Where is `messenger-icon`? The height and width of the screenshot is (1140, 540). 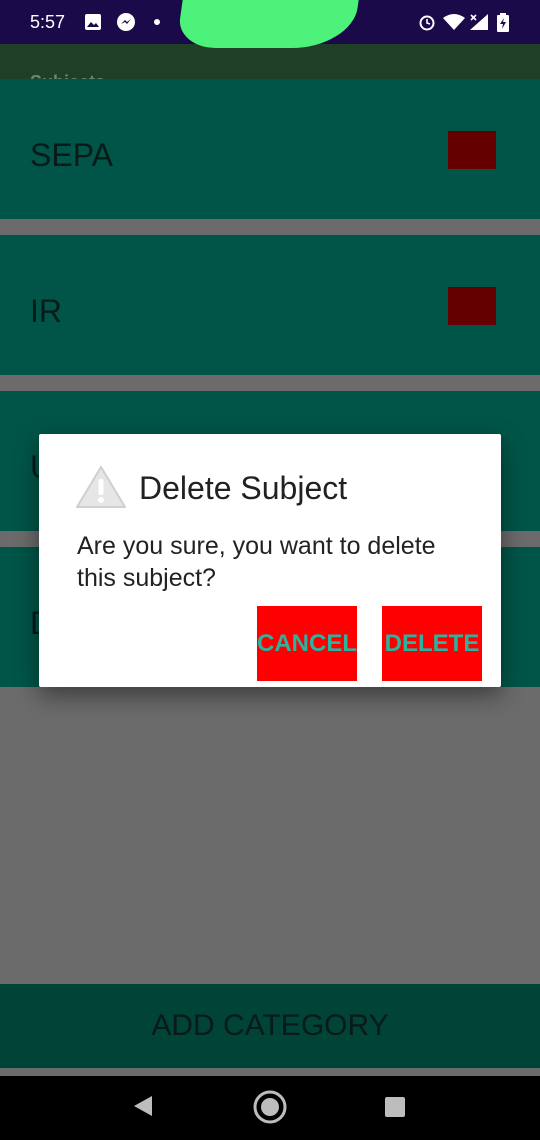
messenger-icon is located at coordinates (126, 22).